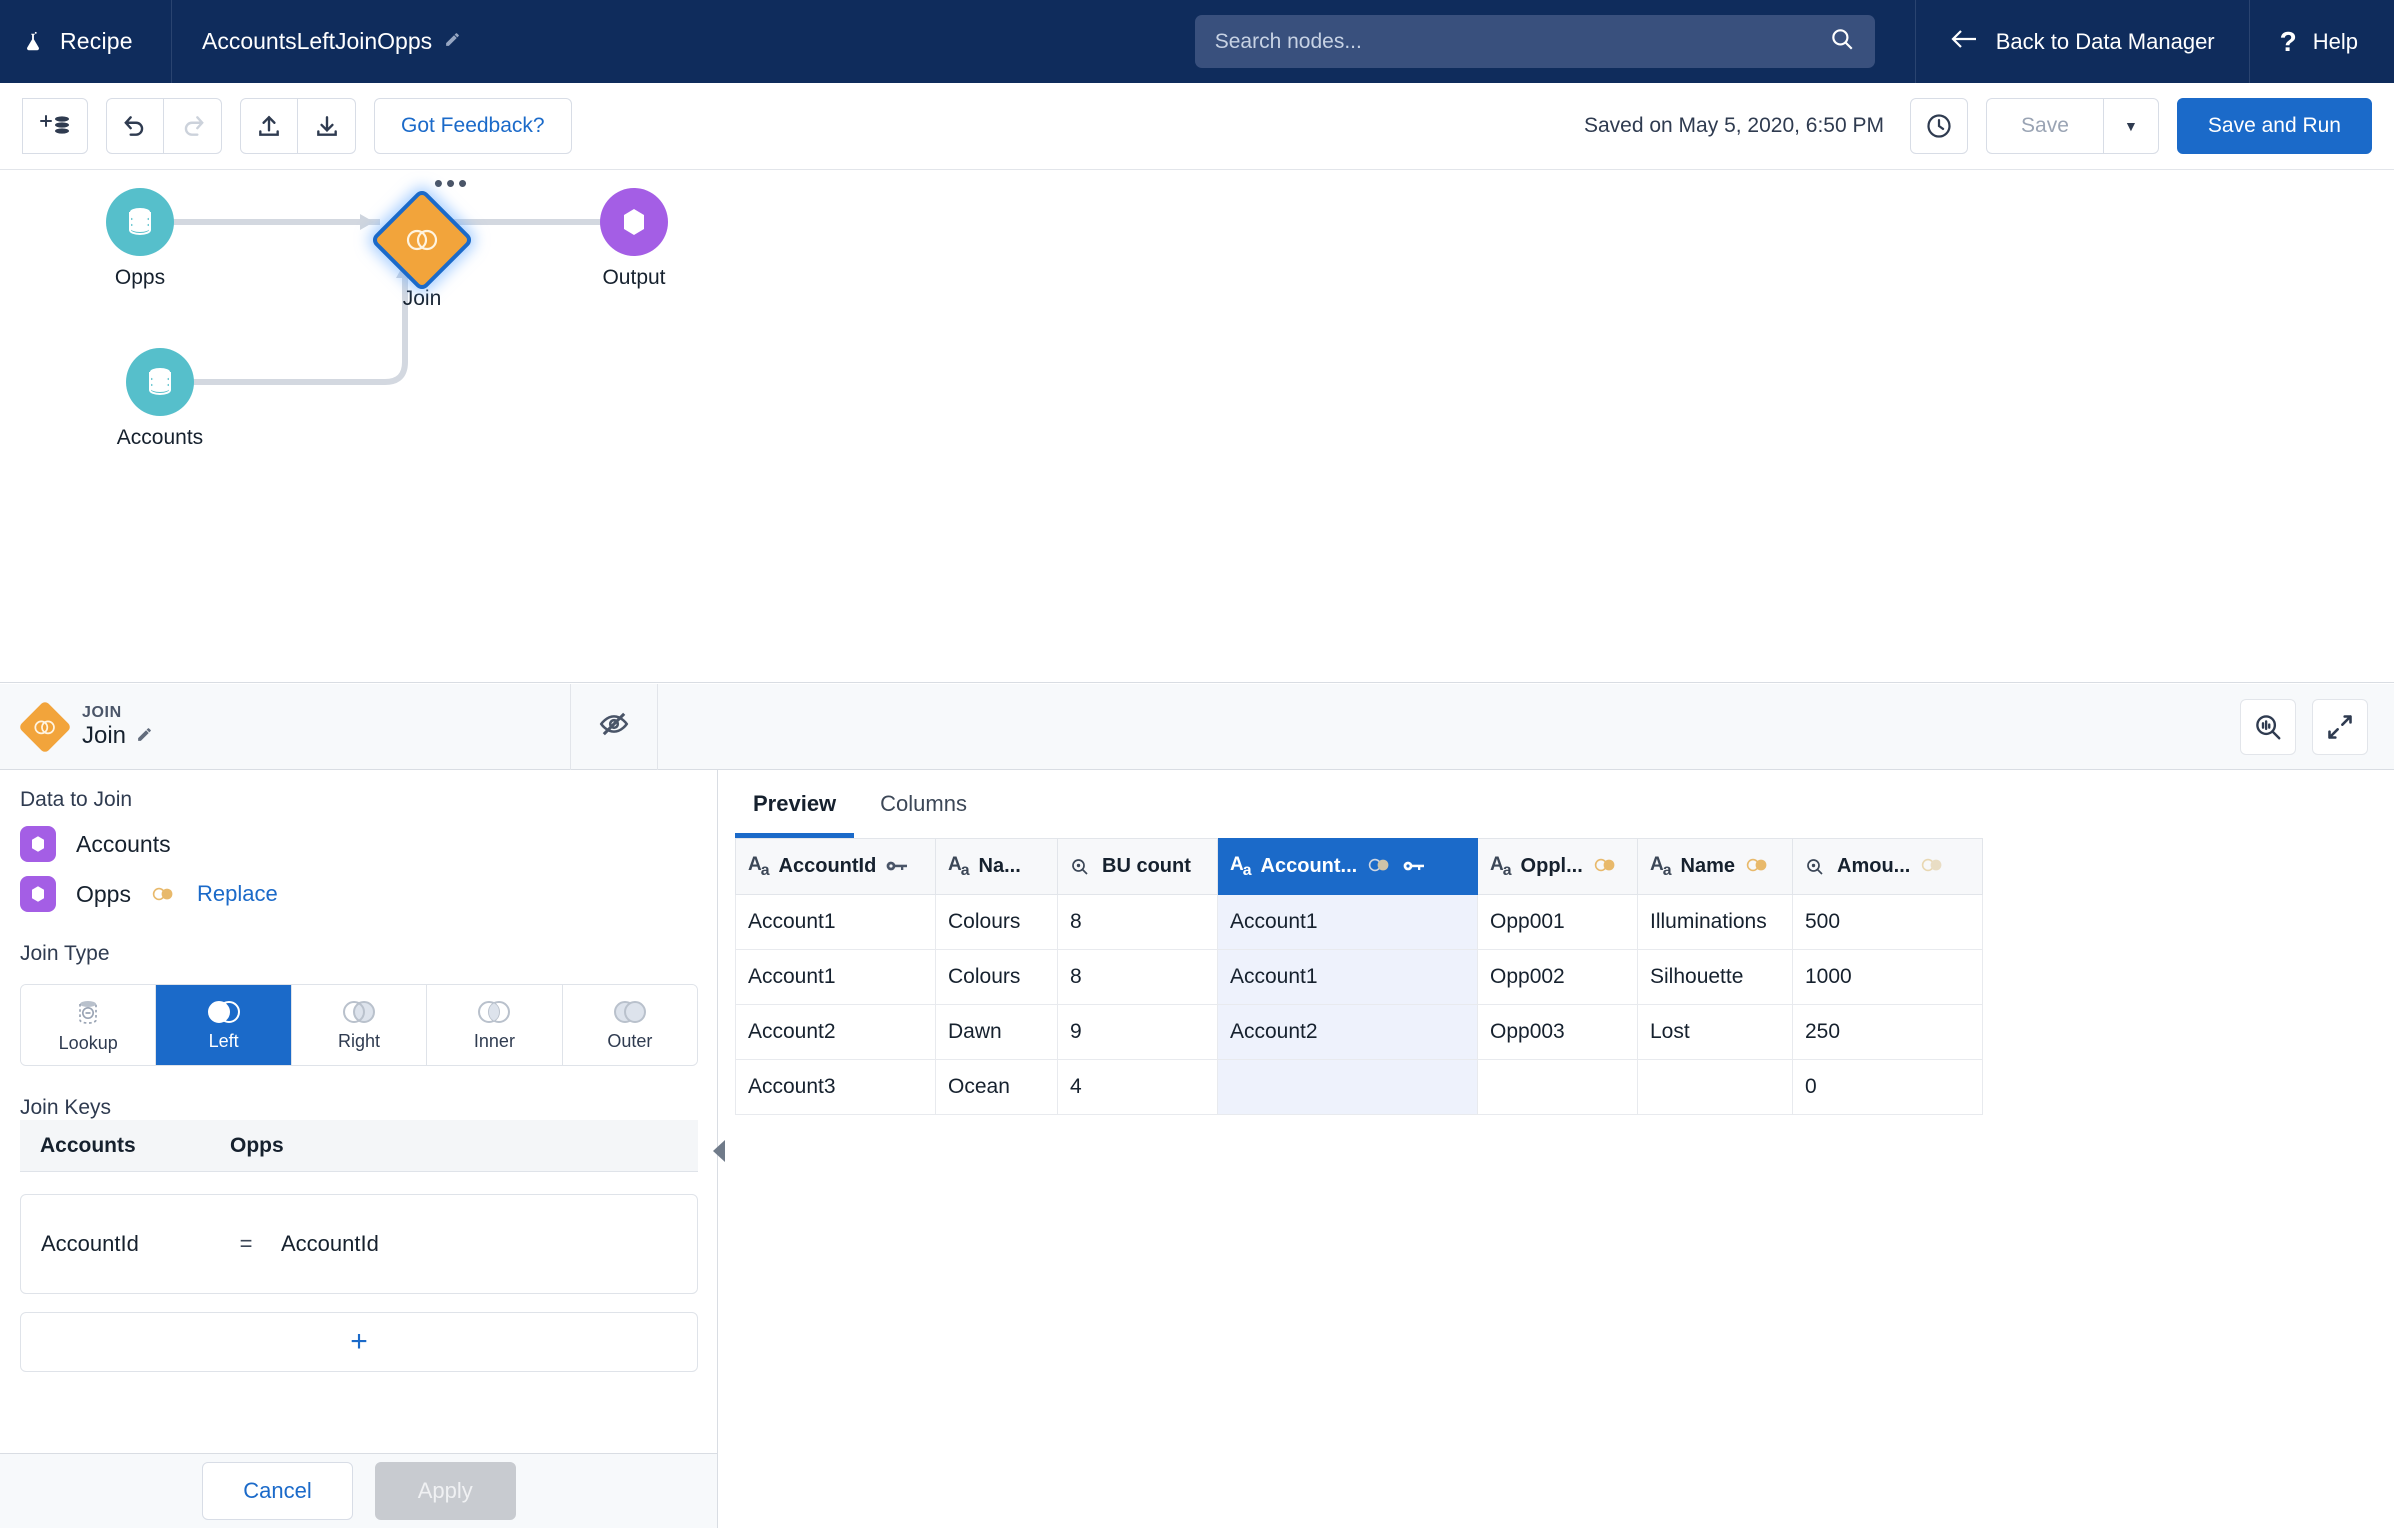  What do you see at coordinates (2340, 726) in the screenshot?
I see `expand-panel-button` at bounding box center [2340, 726].